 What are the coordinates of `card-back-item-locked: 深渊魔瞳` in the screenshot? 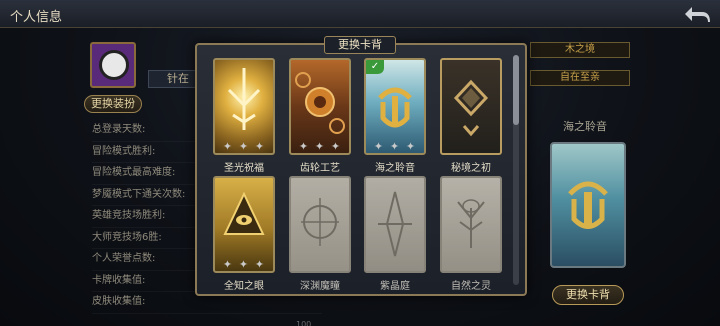 It's located at (320, 234).